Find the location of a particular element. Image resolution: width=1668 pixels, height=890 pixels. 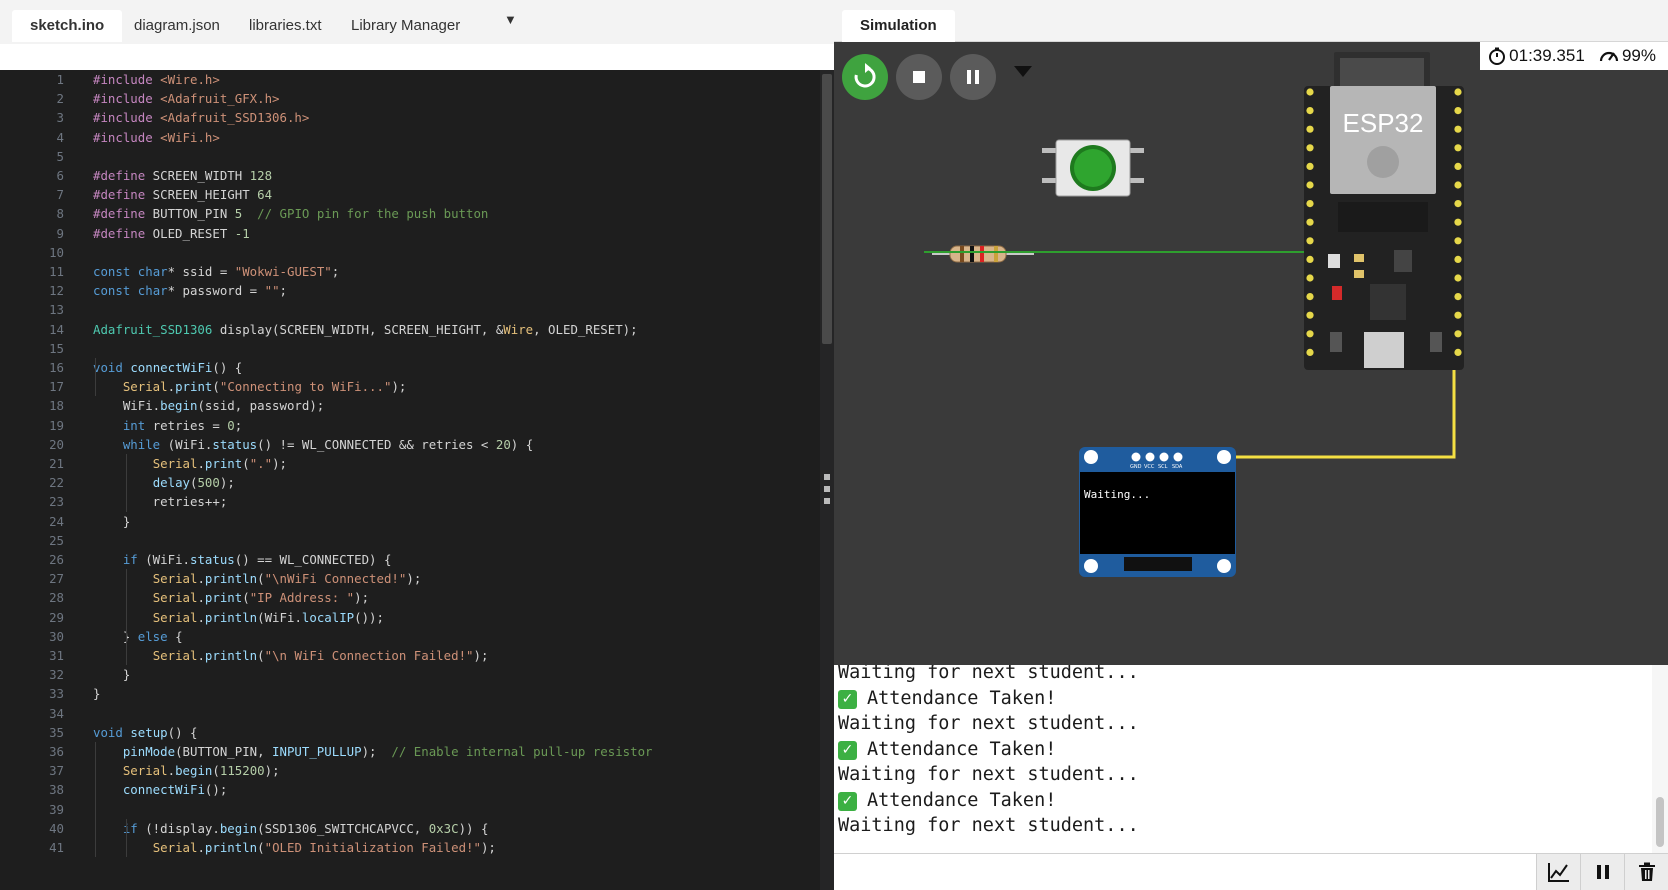

serial-line-text: Attendance Taken! is located at coordinates (962, 698).